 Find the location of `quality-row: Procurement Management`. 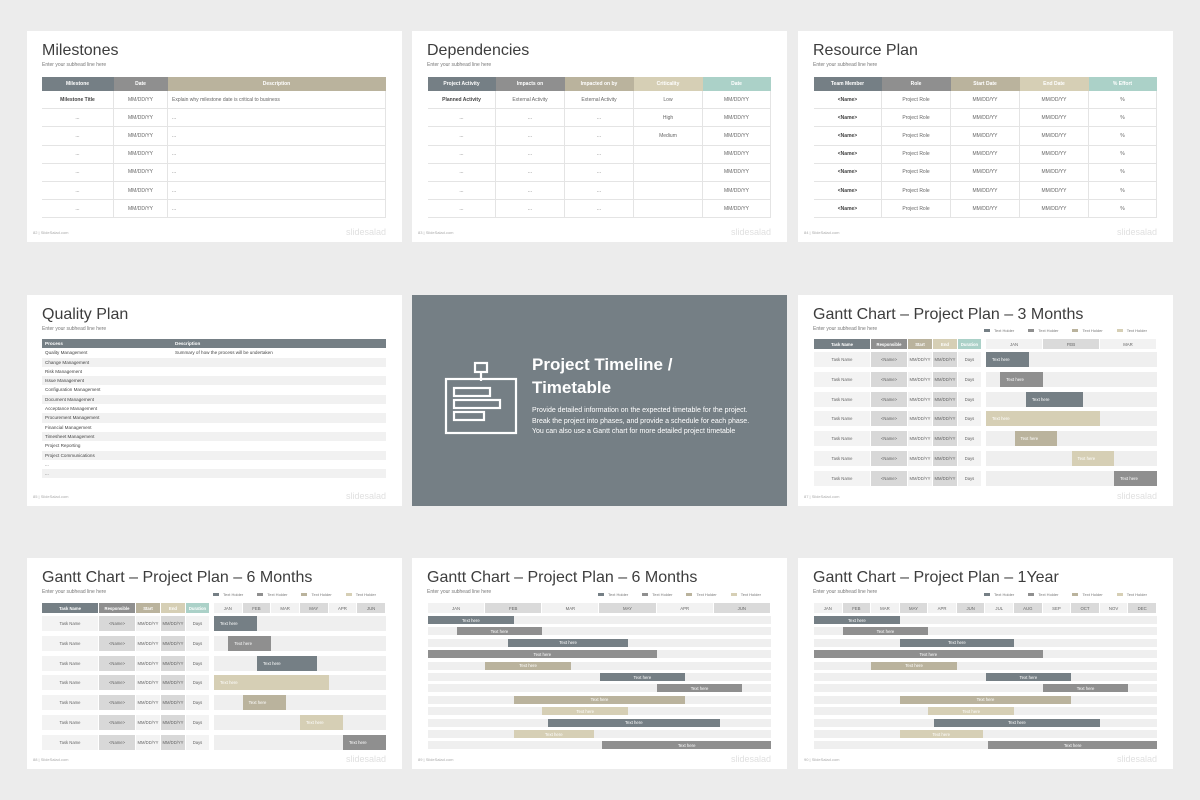

quality-row: Procurement Management is located at coordinates (214, 418).